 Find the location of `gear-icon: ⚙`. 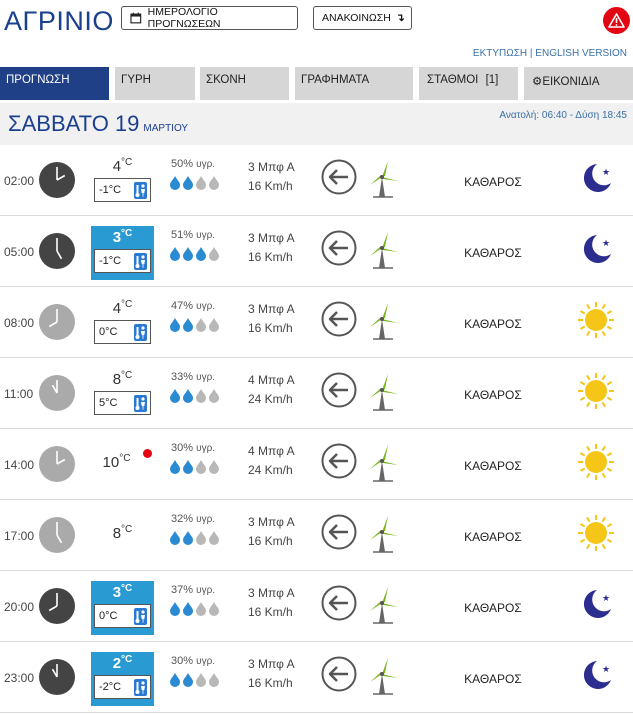

gear-icon: ⚙ is located at coordinates (537, 82).